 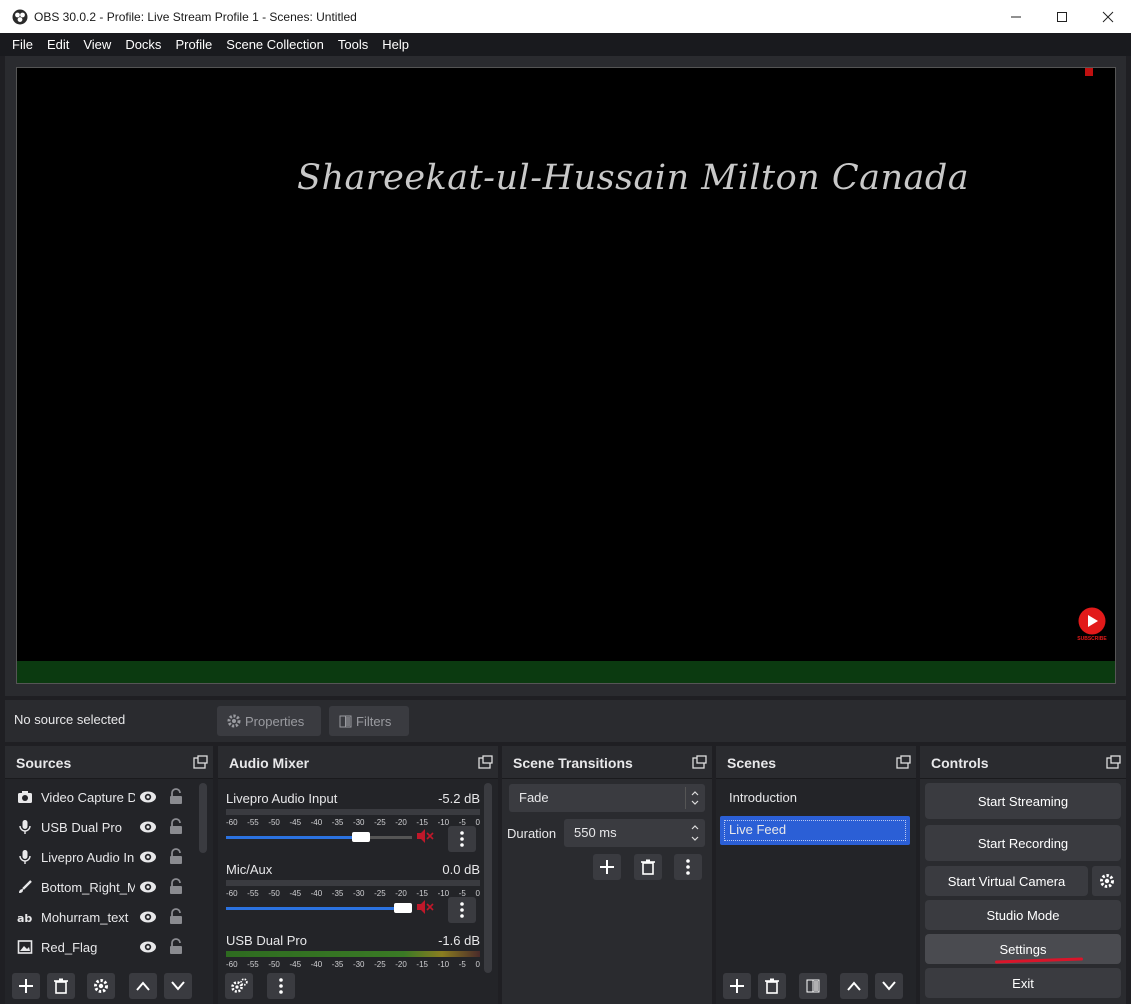 What do you see at coordinates (816, 875) in the screenshot?
I see `scenes-dock: Scenes Introduction Live Feed` at bounding box center [816, 875].